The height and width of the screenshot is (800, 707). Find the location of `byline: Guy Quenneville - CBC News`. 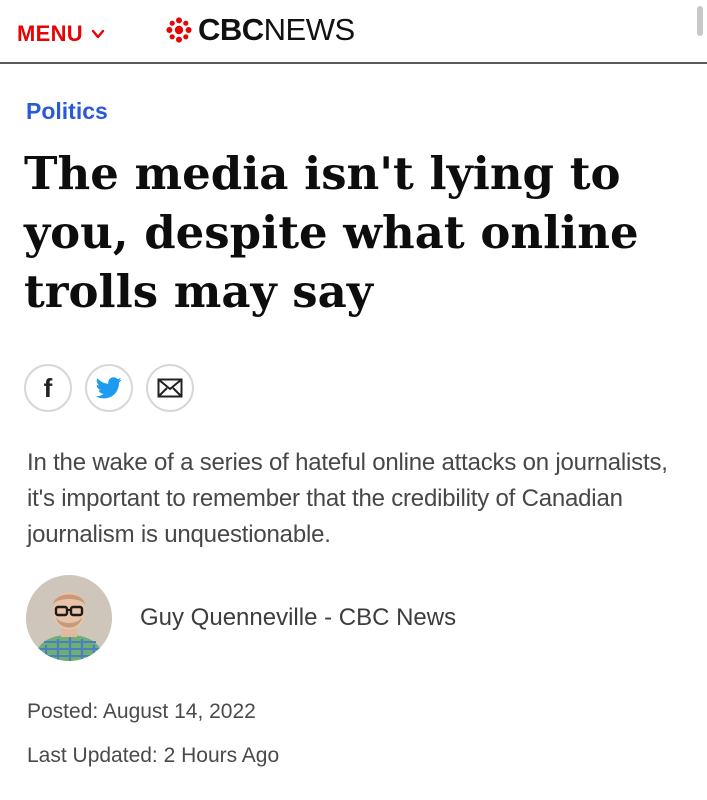

byline: Guy Quenneville - CBC News is located at coordinates (241, 618).